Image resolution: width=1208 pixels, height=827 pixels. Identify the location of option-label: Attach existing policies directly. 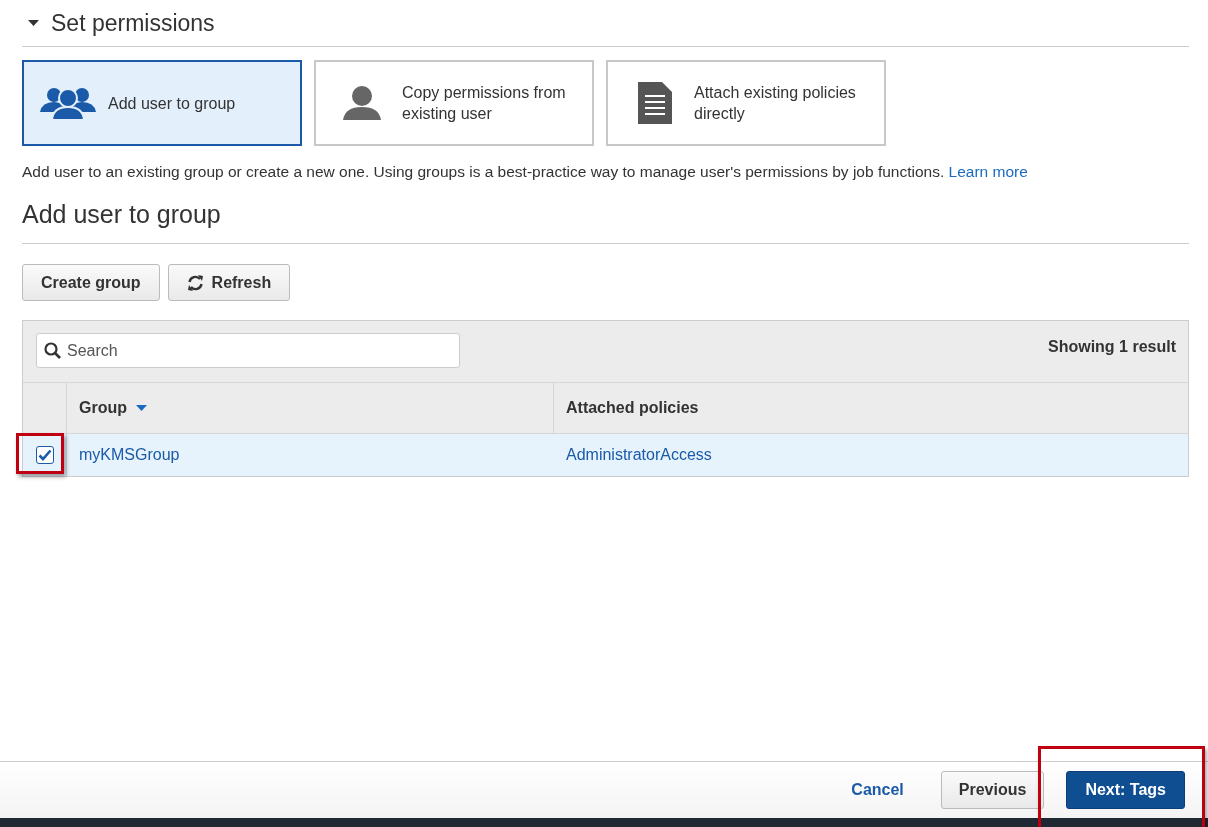
(775, 103).